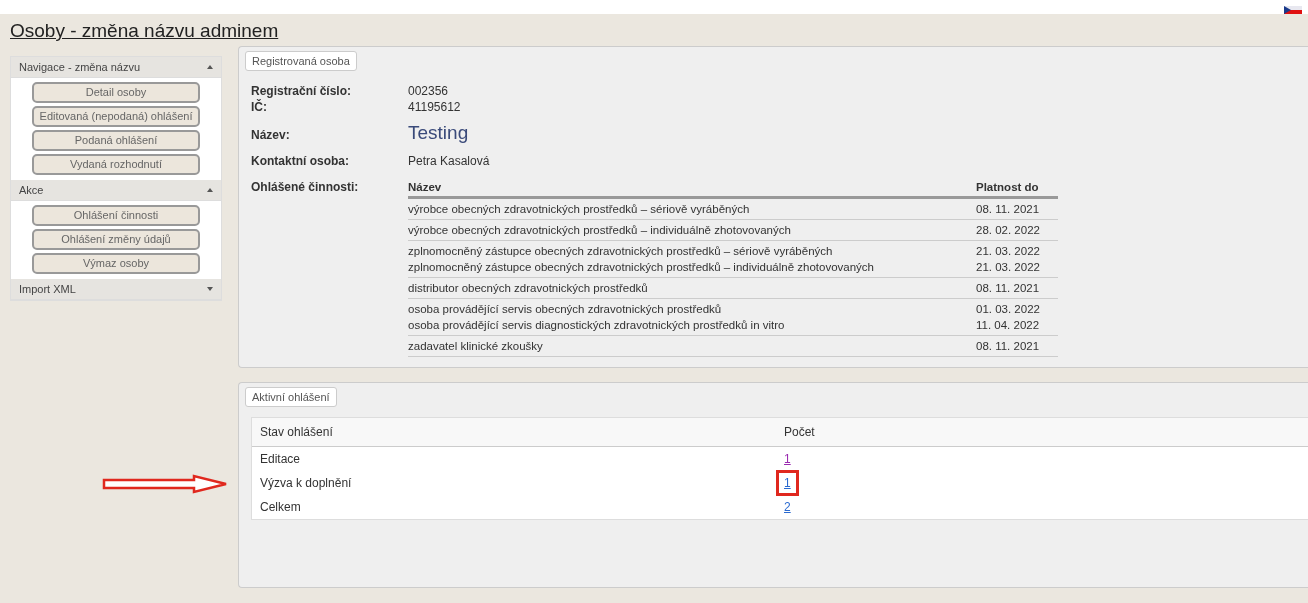 Image resolution: width=1308 pixels, height=603 pixels. I want to click on panel-legend: Registrovaná osoba, so click(301, 61).